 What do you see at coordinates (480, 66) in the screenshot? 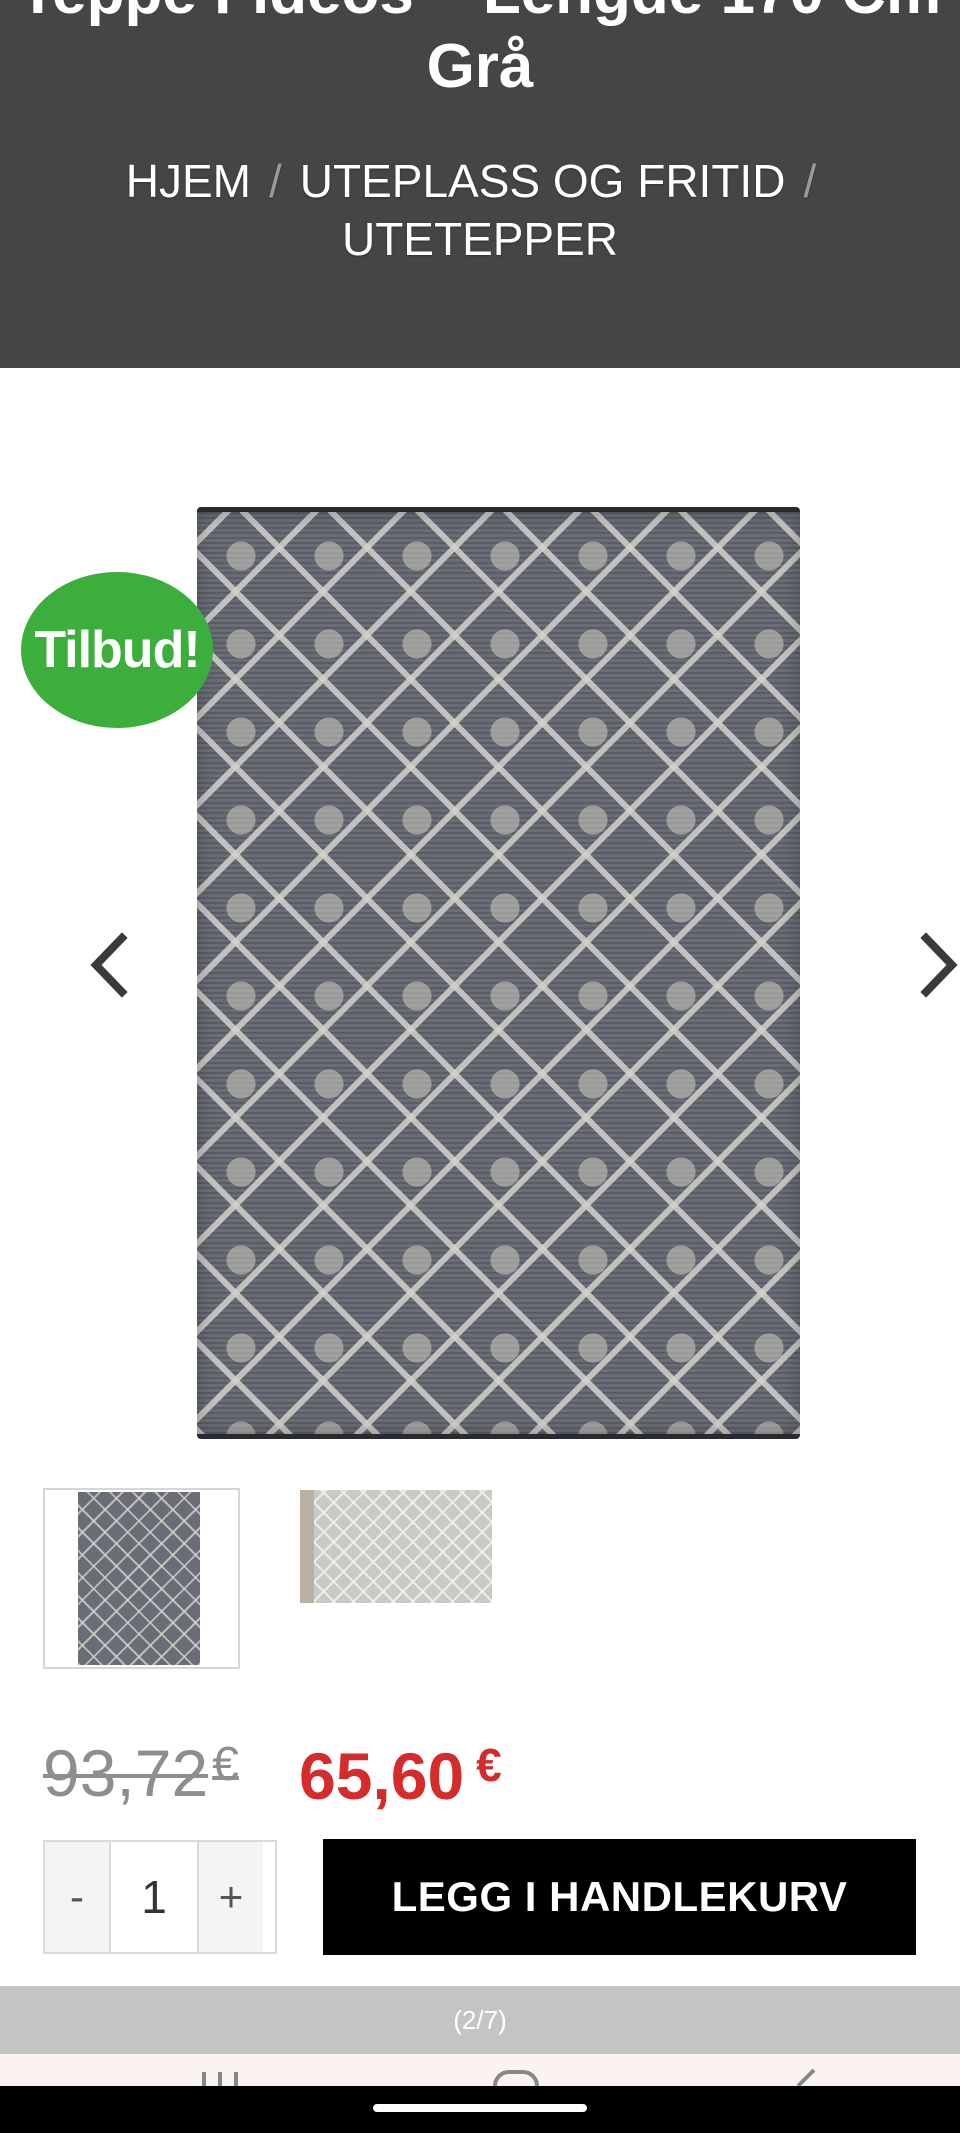
I see `product-title-line2: Grå` at bounding box center [480, 66].